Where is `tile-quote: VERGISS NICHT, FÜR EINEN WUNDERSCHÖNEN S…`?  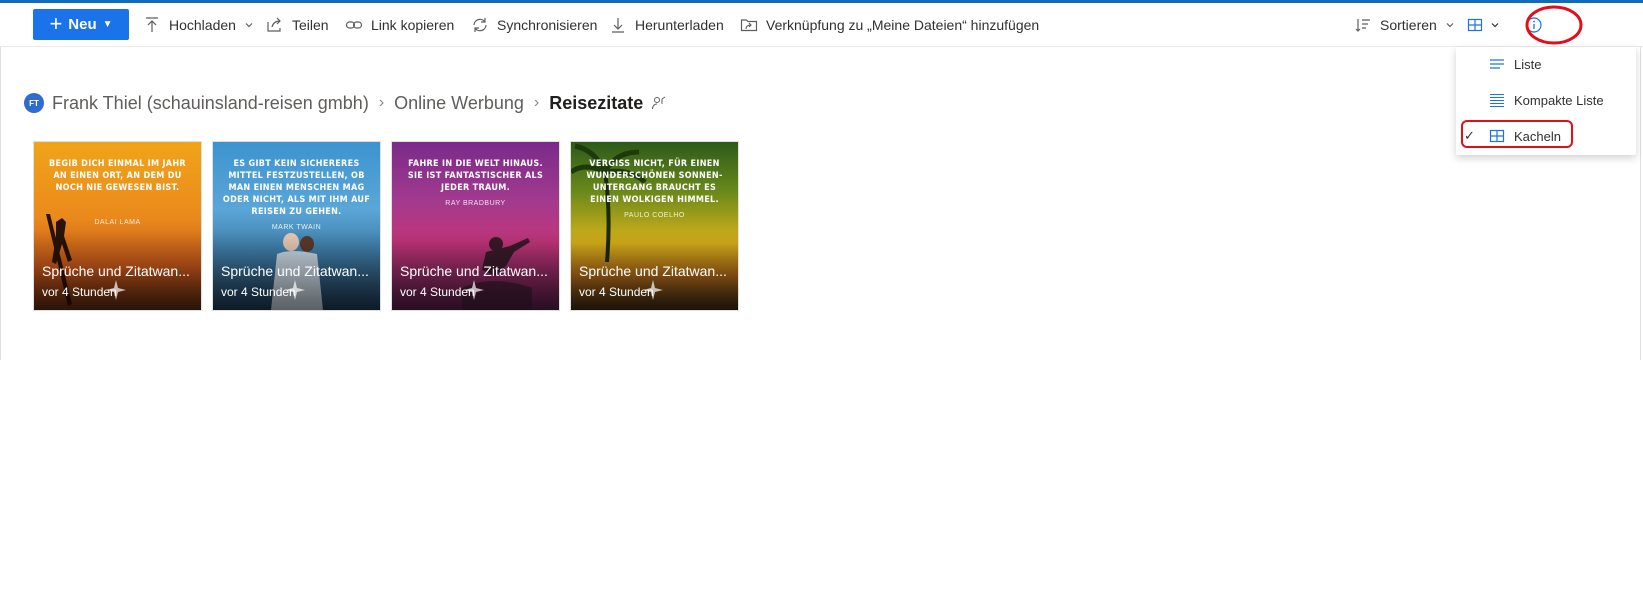
tile-quote: VERGISS NICHT, FÜR EINEN WUNDERSCHÖNEN S… is located at coordinates (654, 182).